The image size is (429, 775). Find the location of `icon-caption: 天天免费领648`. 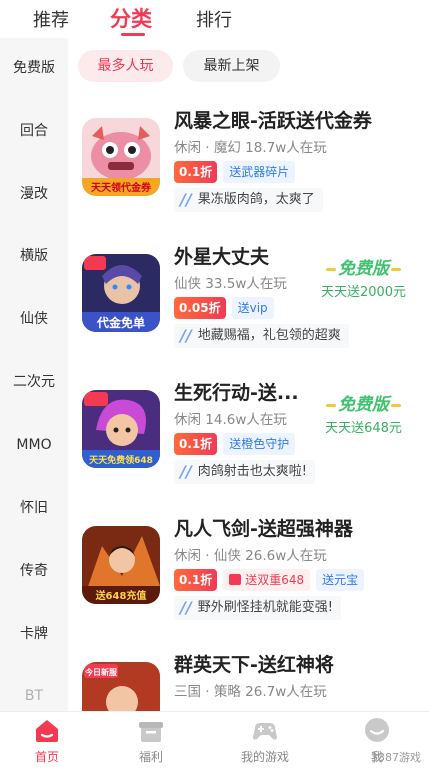

icon-caption: 天天免费领648 is located at coordinates (121, 460).